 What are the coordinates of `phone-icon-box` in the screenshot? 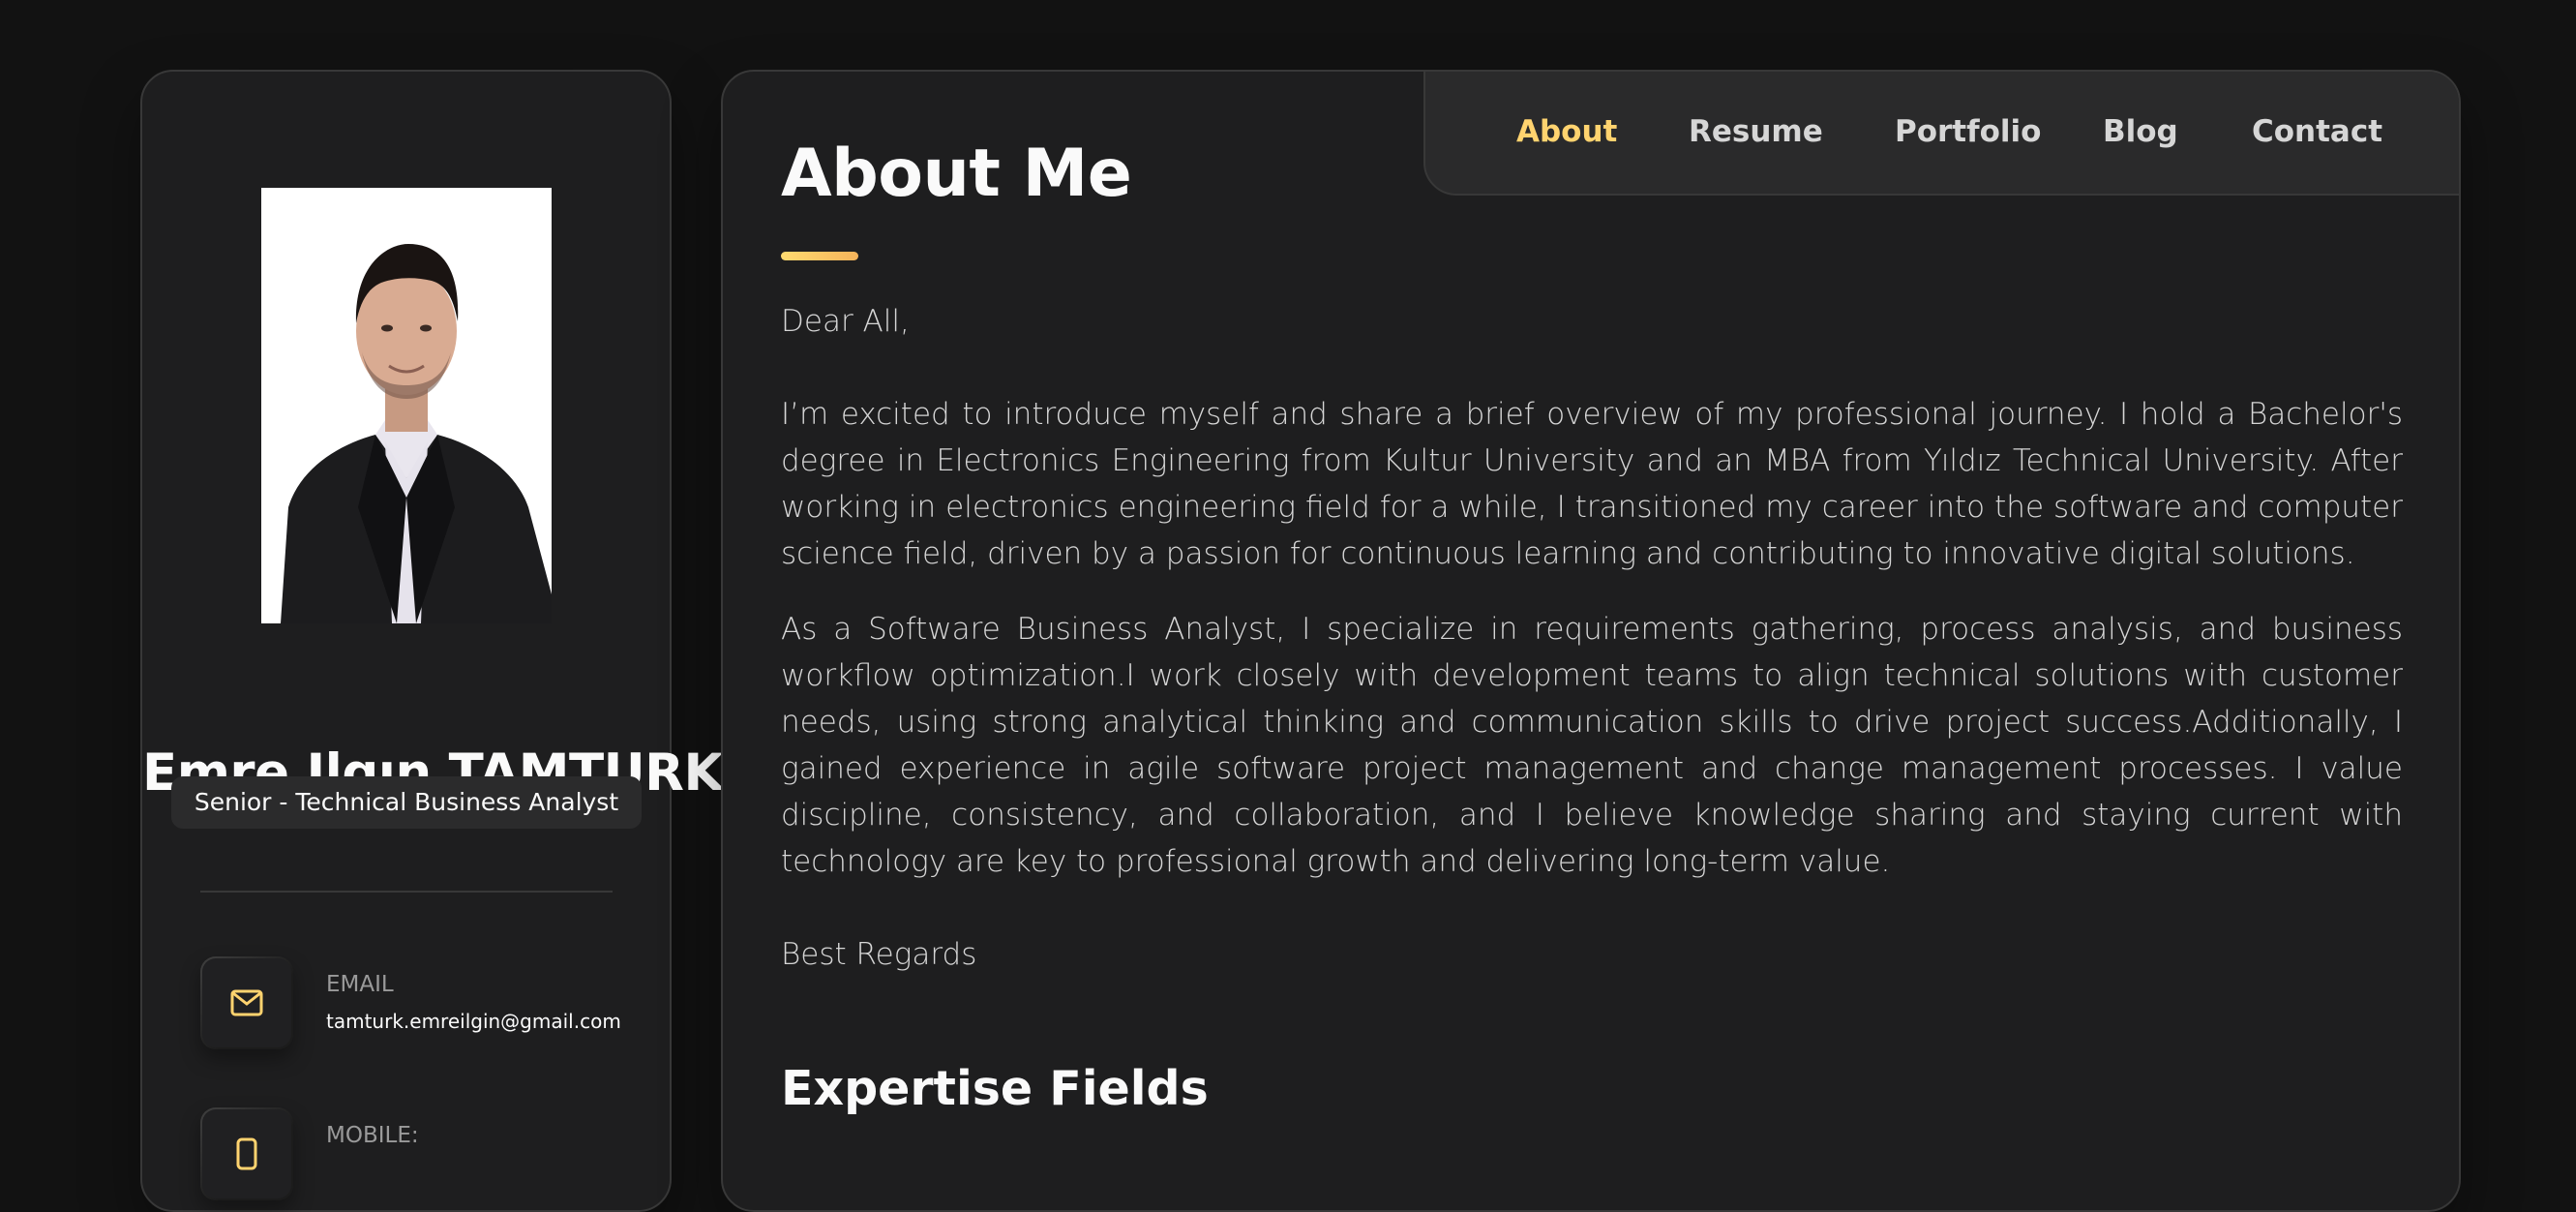 It's located at (246, 1153).